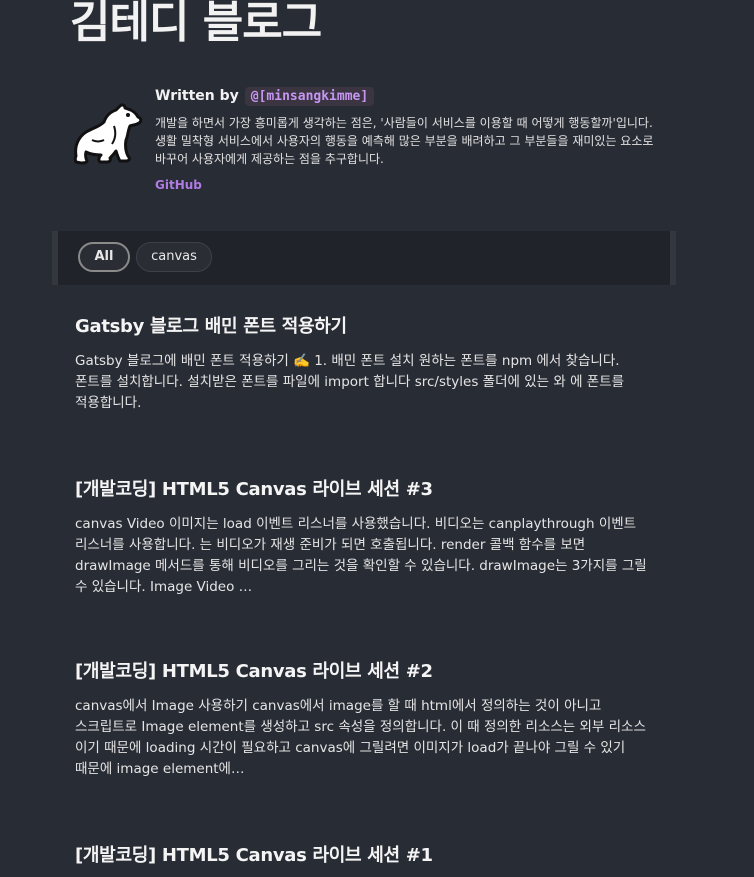 The width and height of the screenshot is (754, 877). What do you see at coordinates (197, 96) in the screenshot?
I see `written-by-label: Written by` at bounding box center [197, 96].